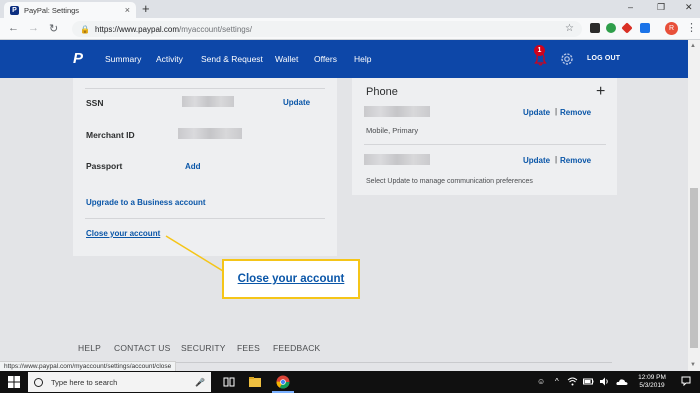 The height and width of the screenshot is (393, 700). Describe the element at coordinates (567, 59) in the screenshot. I see `settings-gear-icon` at that location.